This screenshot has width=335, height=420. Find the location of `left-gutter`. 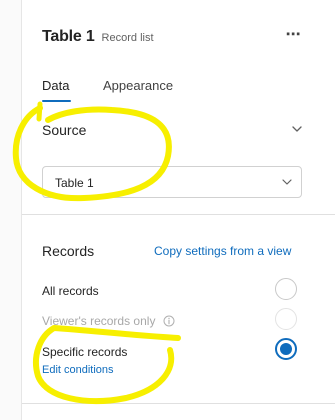

left-gutter is located at coordinates (11, 210).